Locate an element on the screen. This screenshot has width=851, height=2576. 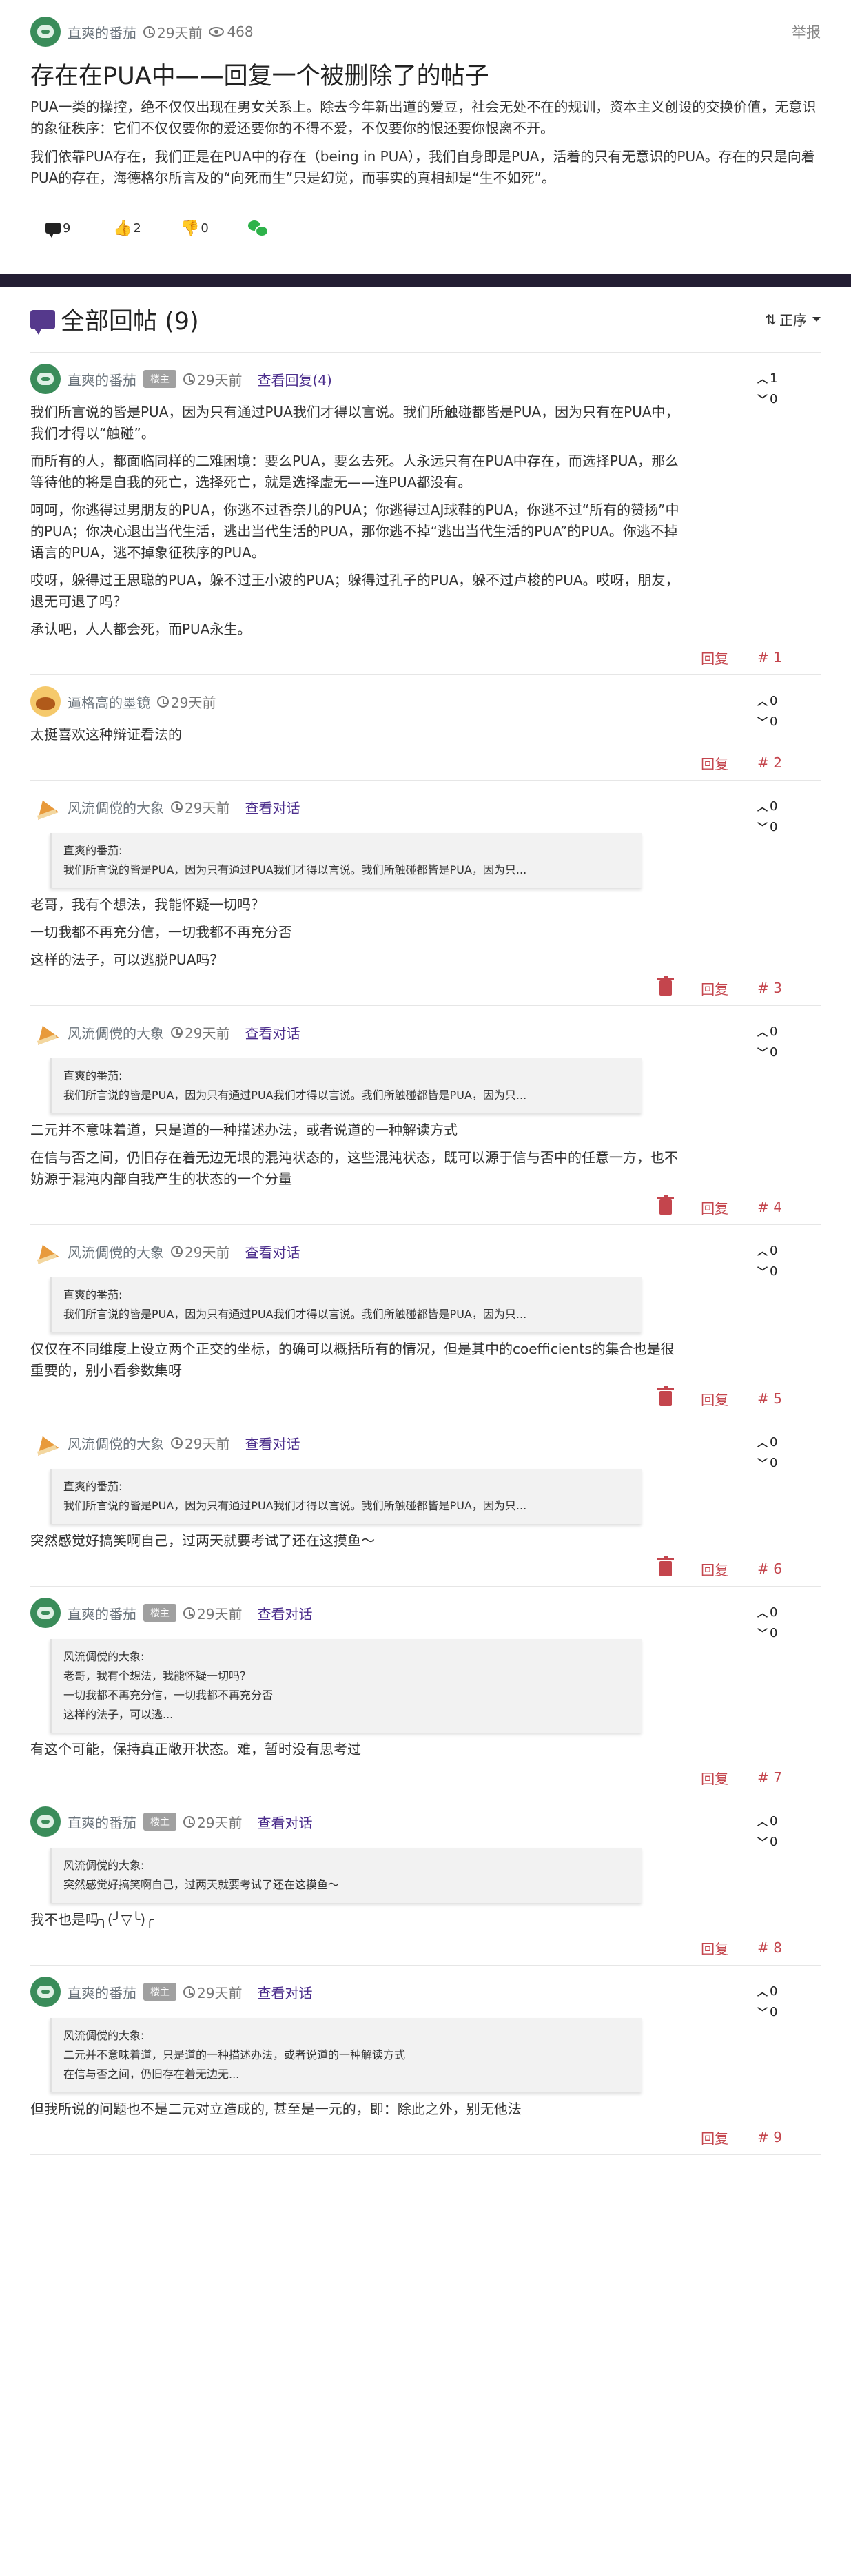
section-divider is located at coordinates (425, 280).